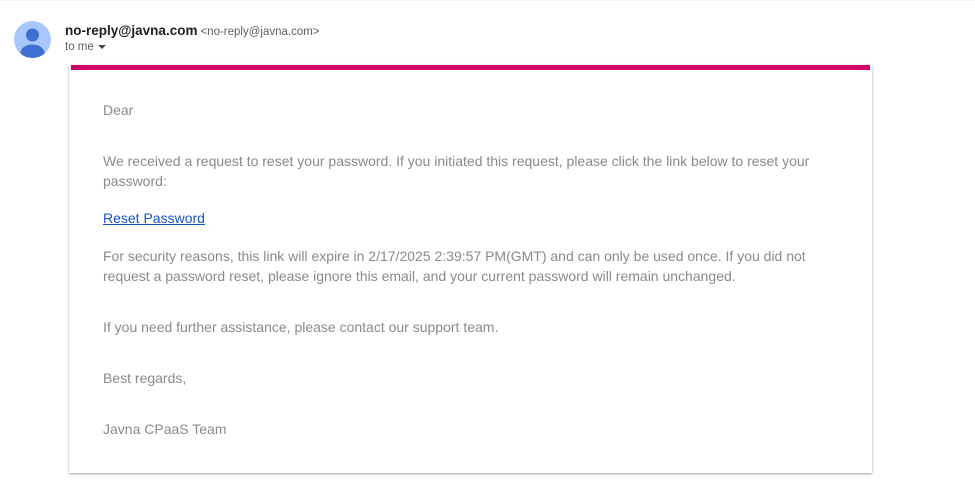  What do you see at coordinates (79, 47) in the screenshot?
I see `recipient-label: to me` at bounding box center [79, 47].